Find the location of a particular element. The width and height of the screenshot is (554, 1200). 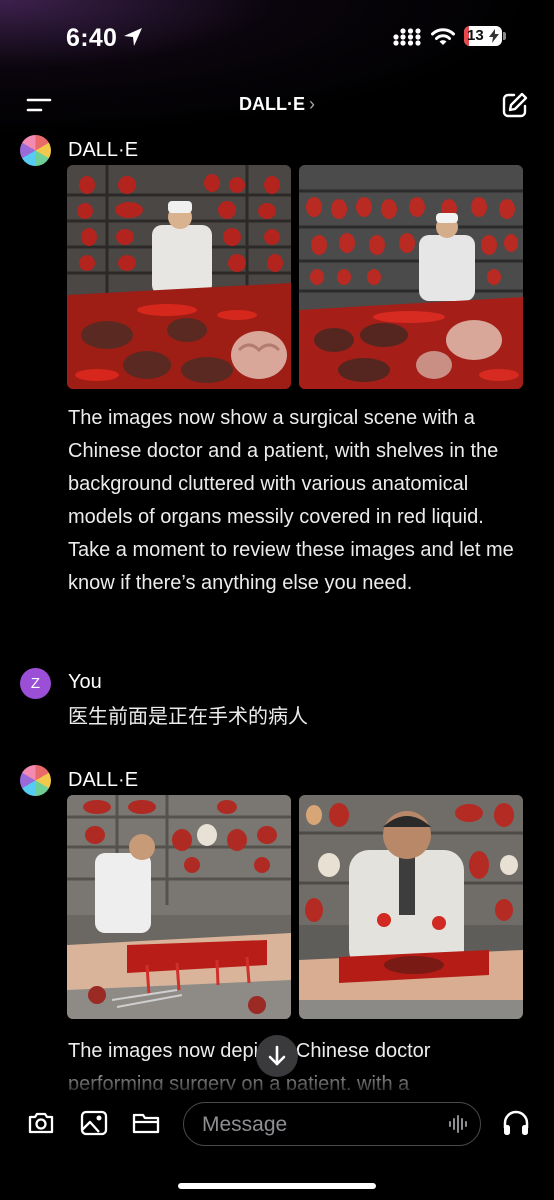

model-selector: DALL·E › is located at coordinates (277, 104).